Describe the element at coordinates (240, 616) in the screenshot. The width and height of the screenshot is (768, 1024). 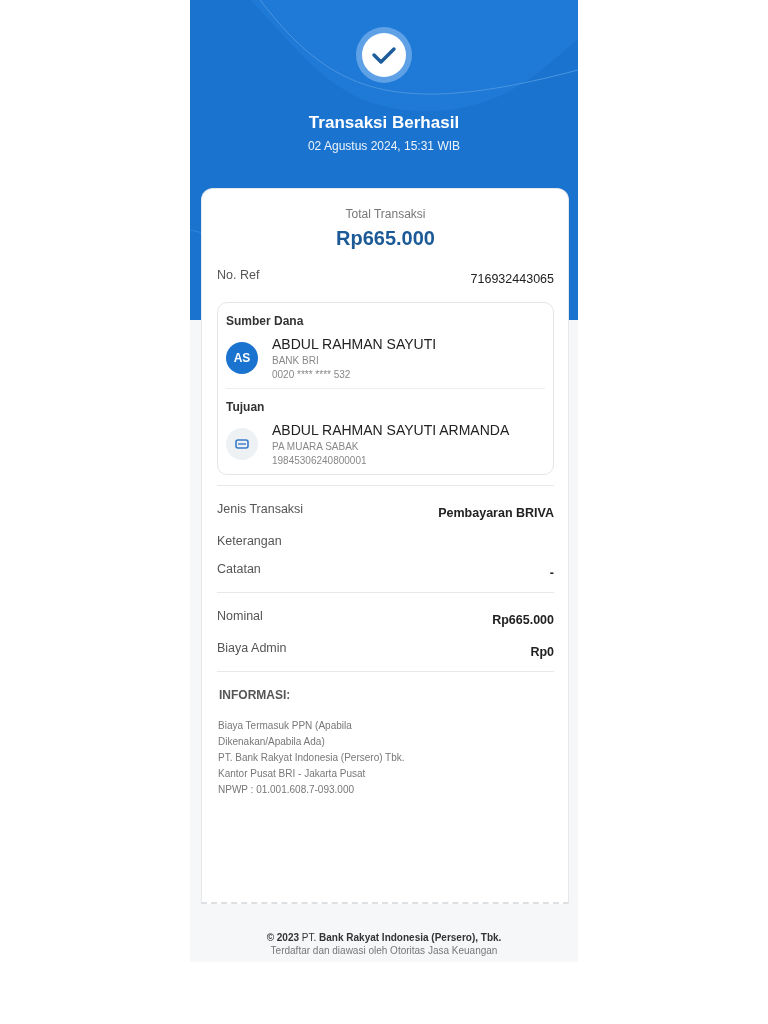
I see `detail-label: Nominal` at that location.